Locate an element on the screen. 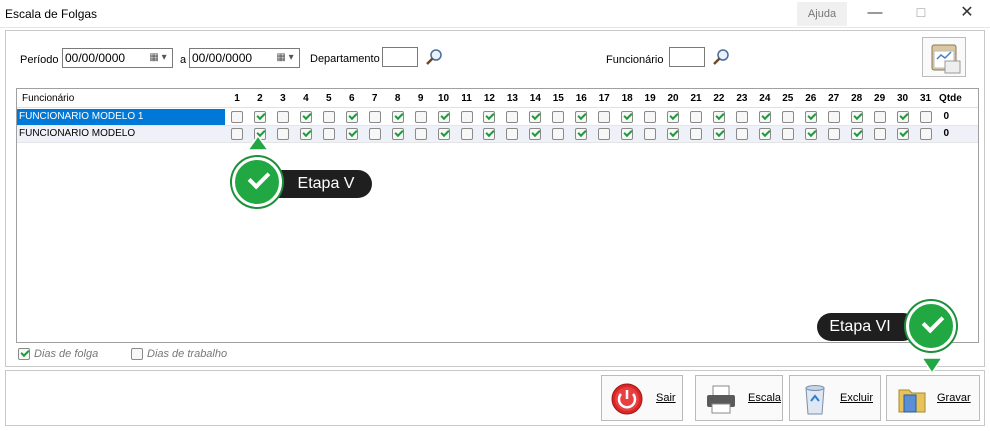 The height and width of the screenshot is (431, 990). periodo-fim-field: 00/00/0000 ▦ ▾ is located at coordinates (244, 58).